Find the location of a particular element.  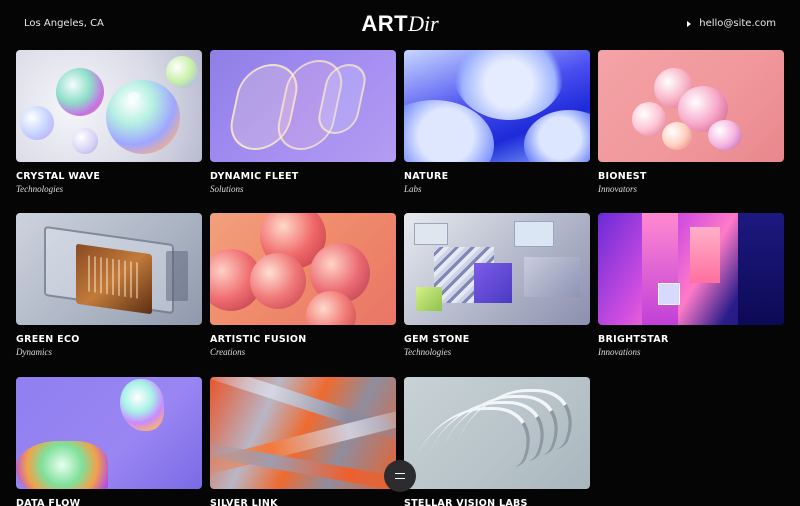

project-card: GREEN ECO Dynamics is located at coordinates (109, 285).